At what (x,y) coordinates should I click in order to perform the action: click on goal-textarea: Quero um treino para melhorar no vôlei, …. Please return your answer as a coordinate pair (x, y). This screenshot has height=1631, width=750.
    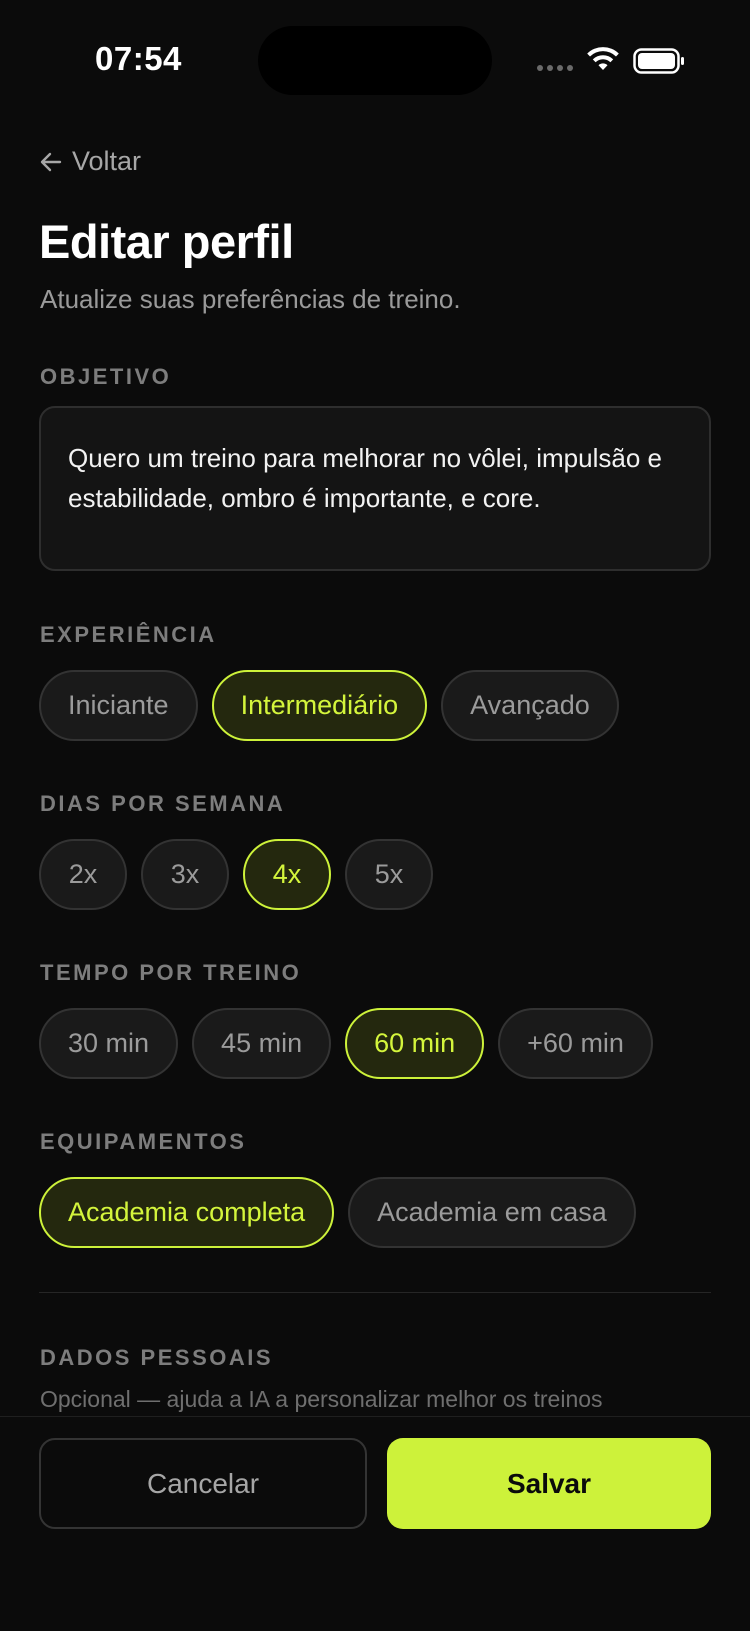
    Looking at the image, I should click on (375, 488).